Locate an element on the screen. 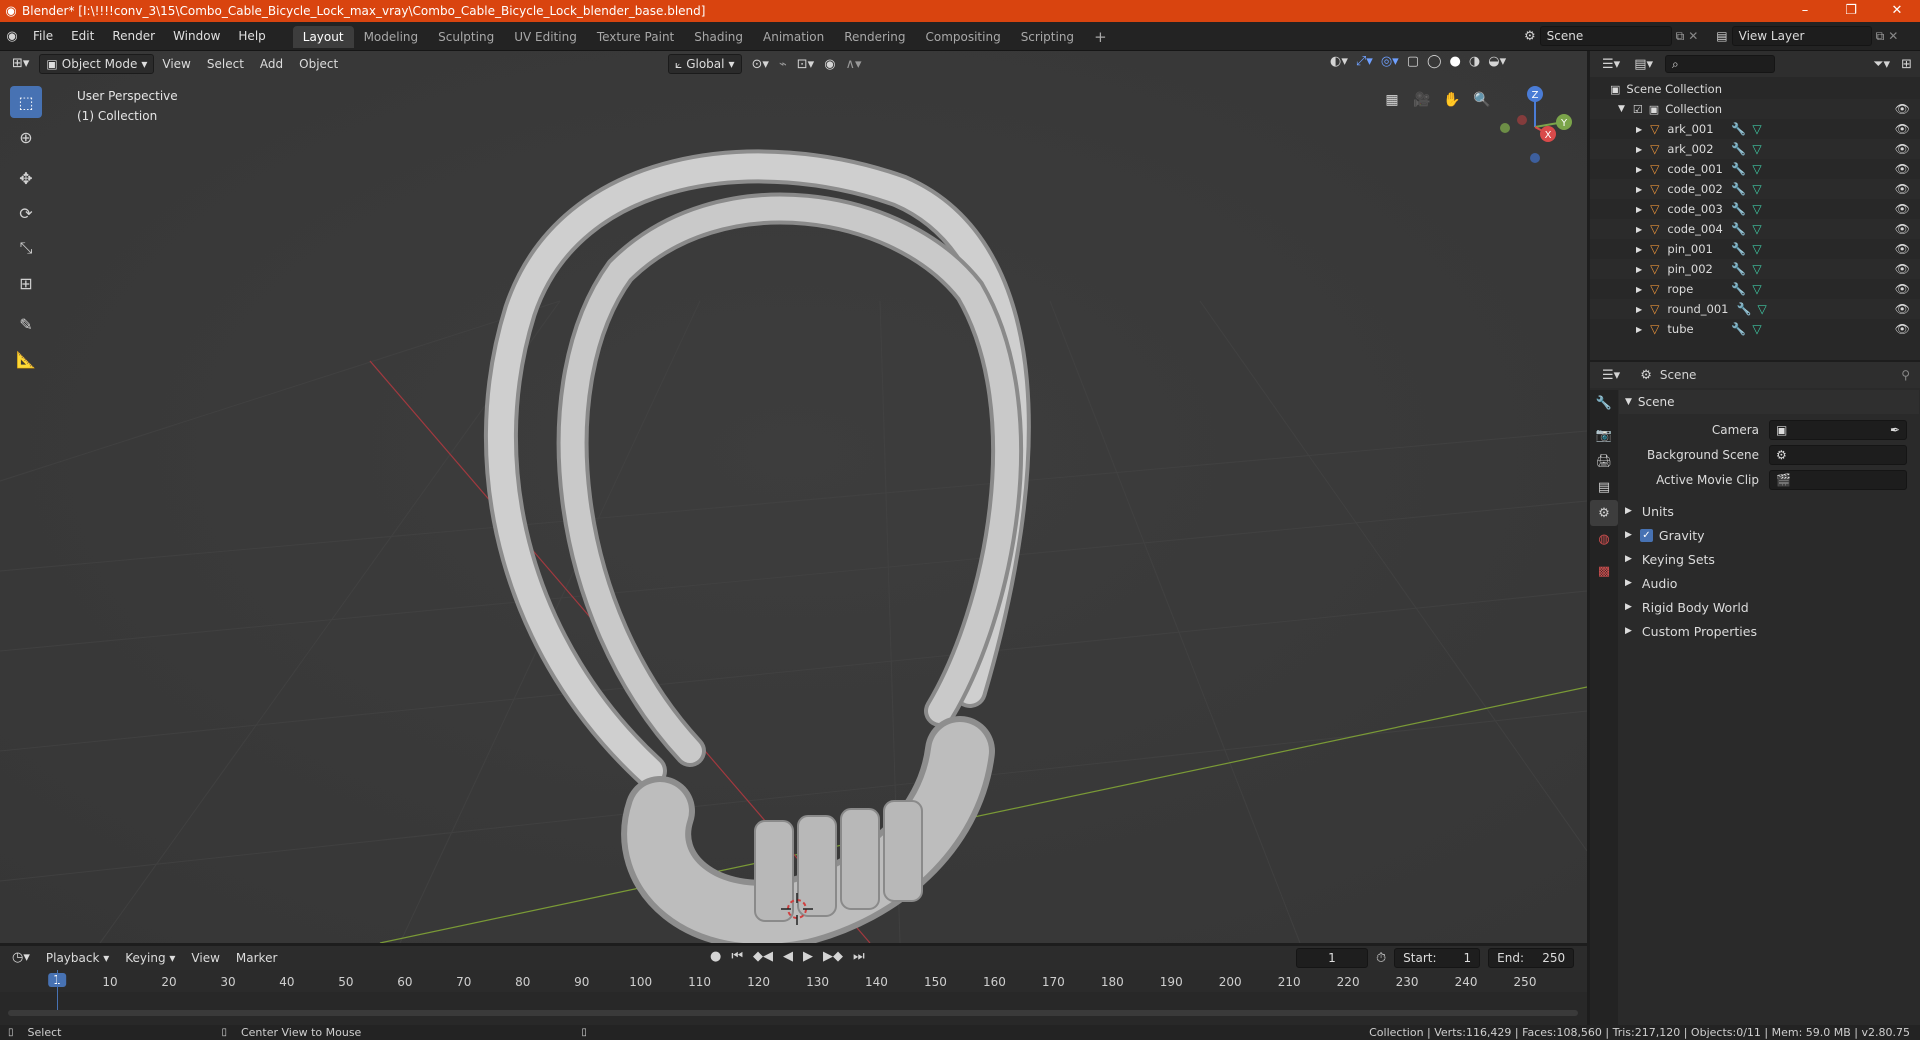 This screenshot has height=1040, width=1920. outliner-search-input: ⌕ is located at coordinates (1720, 64).